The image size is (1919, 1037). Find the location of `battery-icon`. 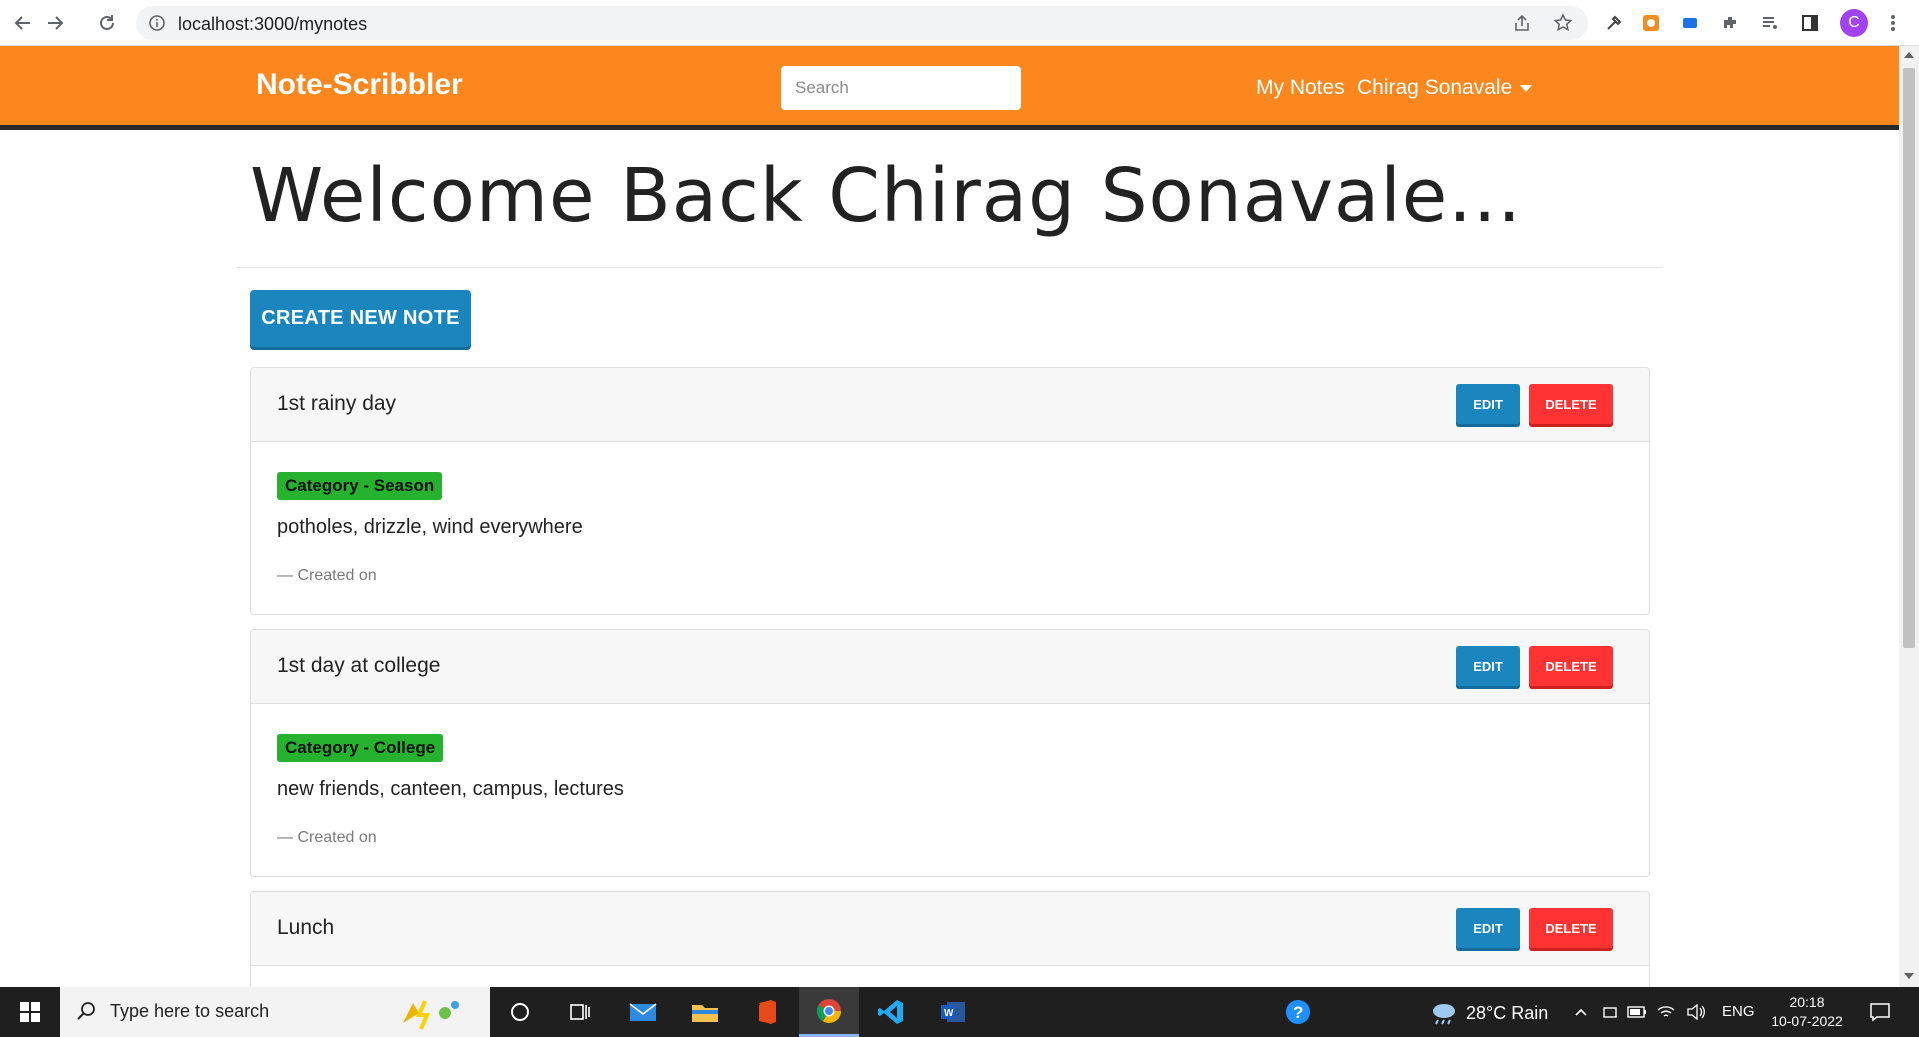

battery-icon is located at coordinates (1637, 1012).